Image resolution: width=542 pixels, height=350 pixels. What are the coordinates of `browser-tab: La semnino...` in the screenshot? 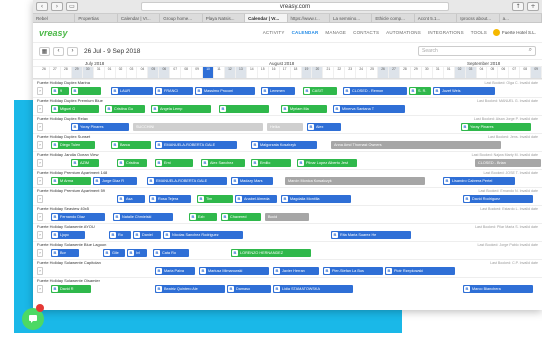 It's located at (351, 18).